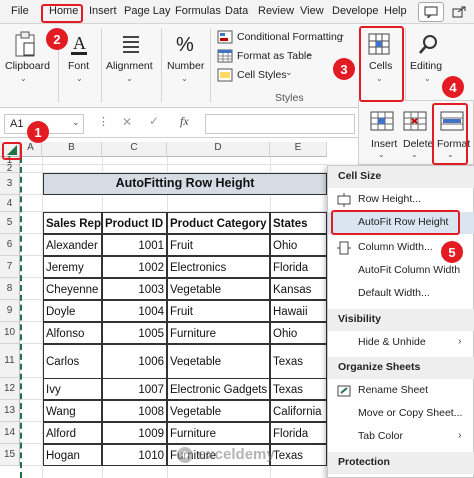 The height and width of the screenshot is (478, 474). Describe the element at coordinates (10, 333) in the screenshot. I see `row-header: 10` at that location.